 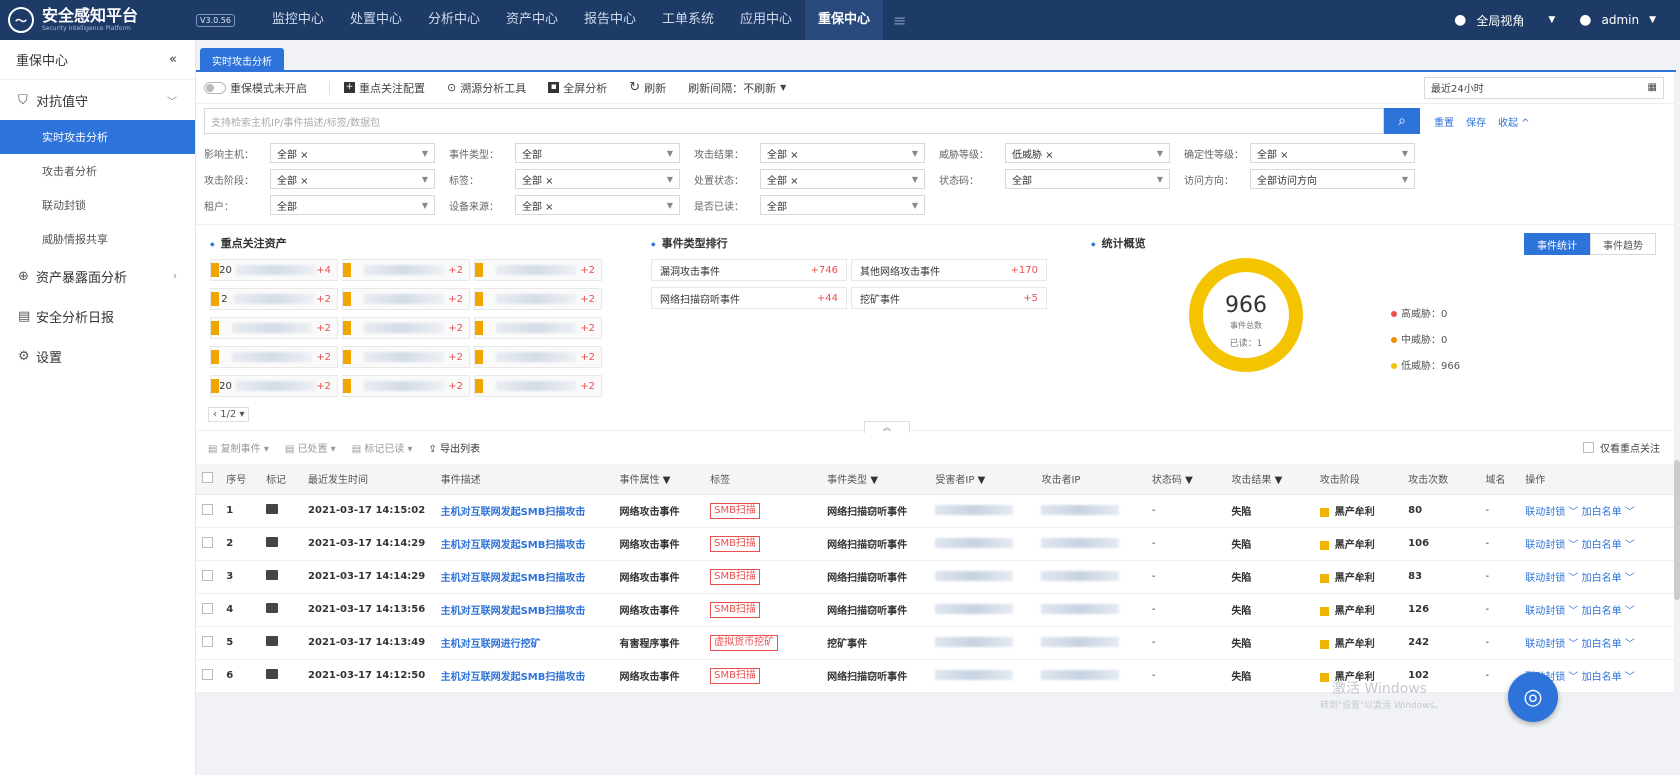 I want to click on mark-read-button: ▤ 标记已读 ▾, so click(x=382, y=447).